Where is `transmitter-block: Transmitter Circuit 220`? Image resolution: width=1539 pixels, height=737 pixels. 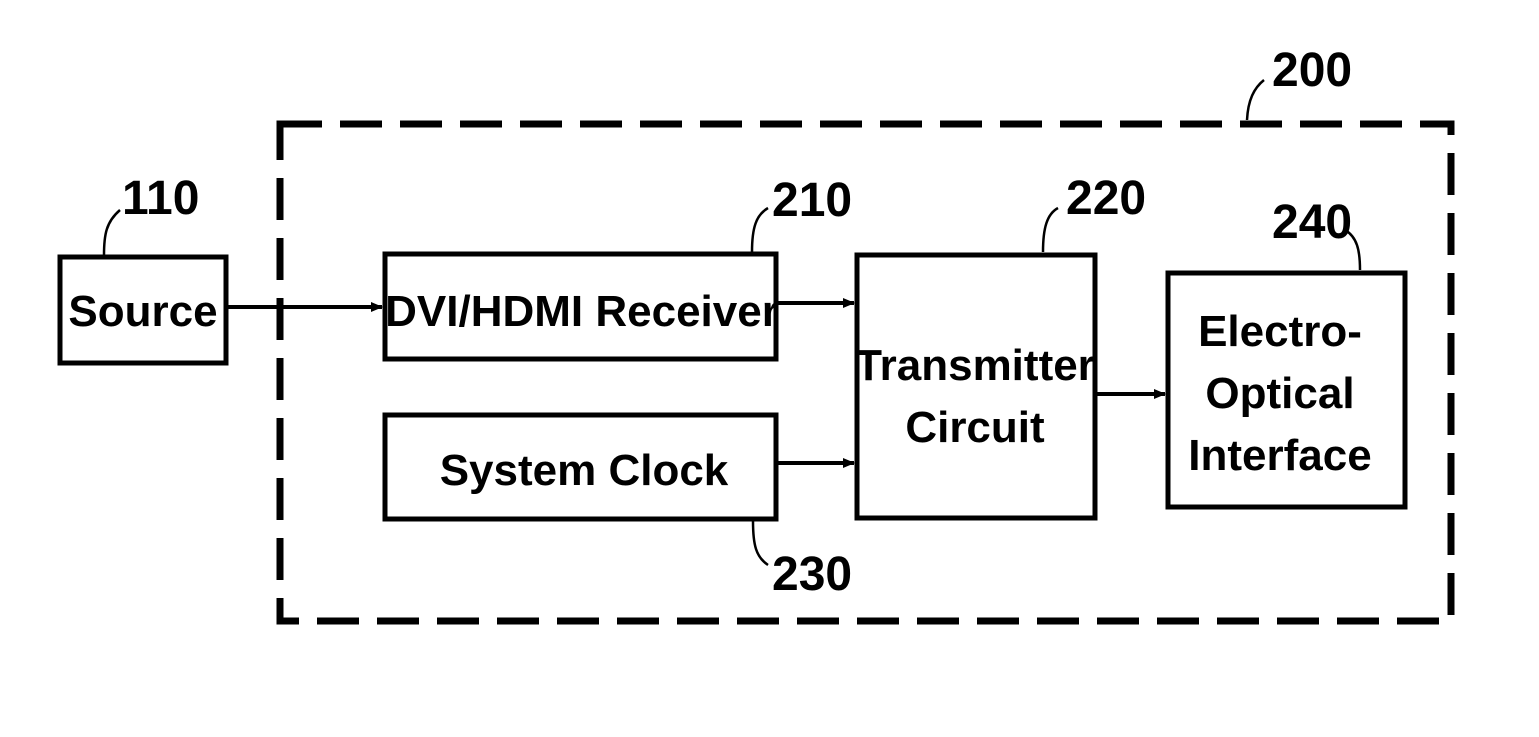 transmitter-block: Transmitter Circuit 220 is located at coordinates (1000, 346).